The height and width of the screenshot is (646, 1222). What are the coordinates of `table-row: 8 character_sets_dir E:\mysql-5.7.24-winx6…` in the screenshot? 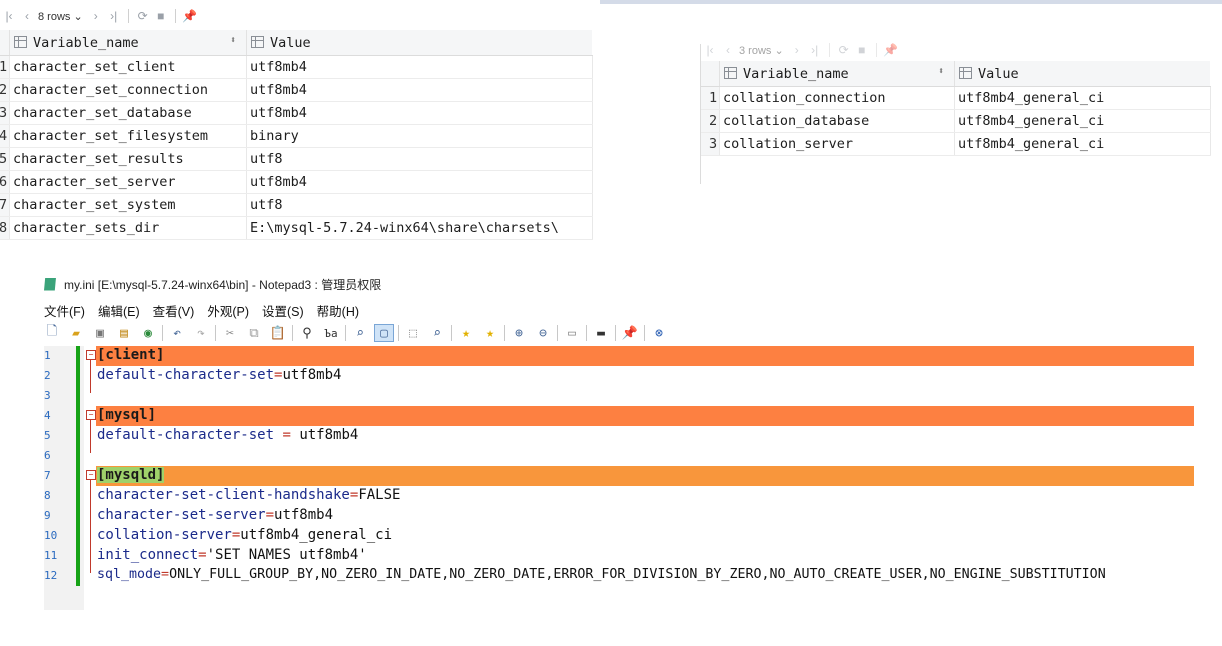 It's located at (296, 228).